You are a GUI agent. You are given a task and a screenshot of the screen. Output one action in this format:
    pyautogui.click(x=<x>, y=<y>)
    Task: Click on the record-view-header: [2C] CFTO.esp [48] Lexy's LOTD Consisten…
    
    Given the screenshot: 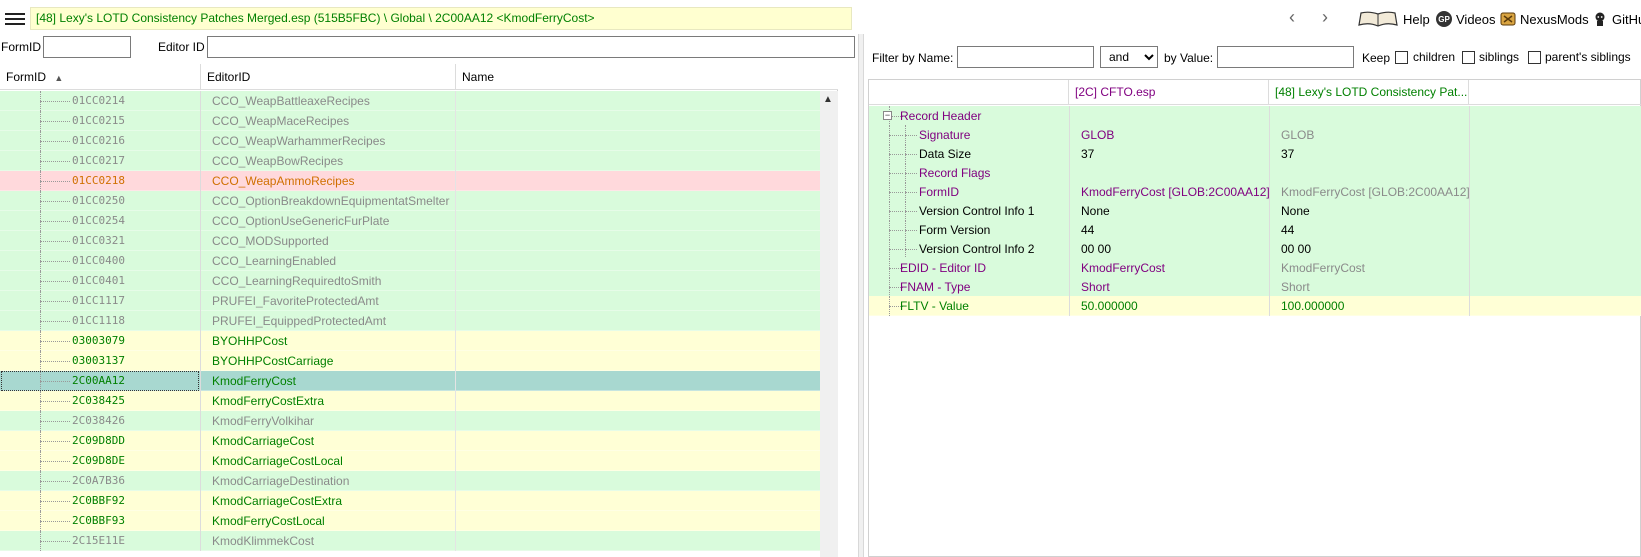 What is the action you would take?
    pyautogui.click(x=1255, y=92)
    